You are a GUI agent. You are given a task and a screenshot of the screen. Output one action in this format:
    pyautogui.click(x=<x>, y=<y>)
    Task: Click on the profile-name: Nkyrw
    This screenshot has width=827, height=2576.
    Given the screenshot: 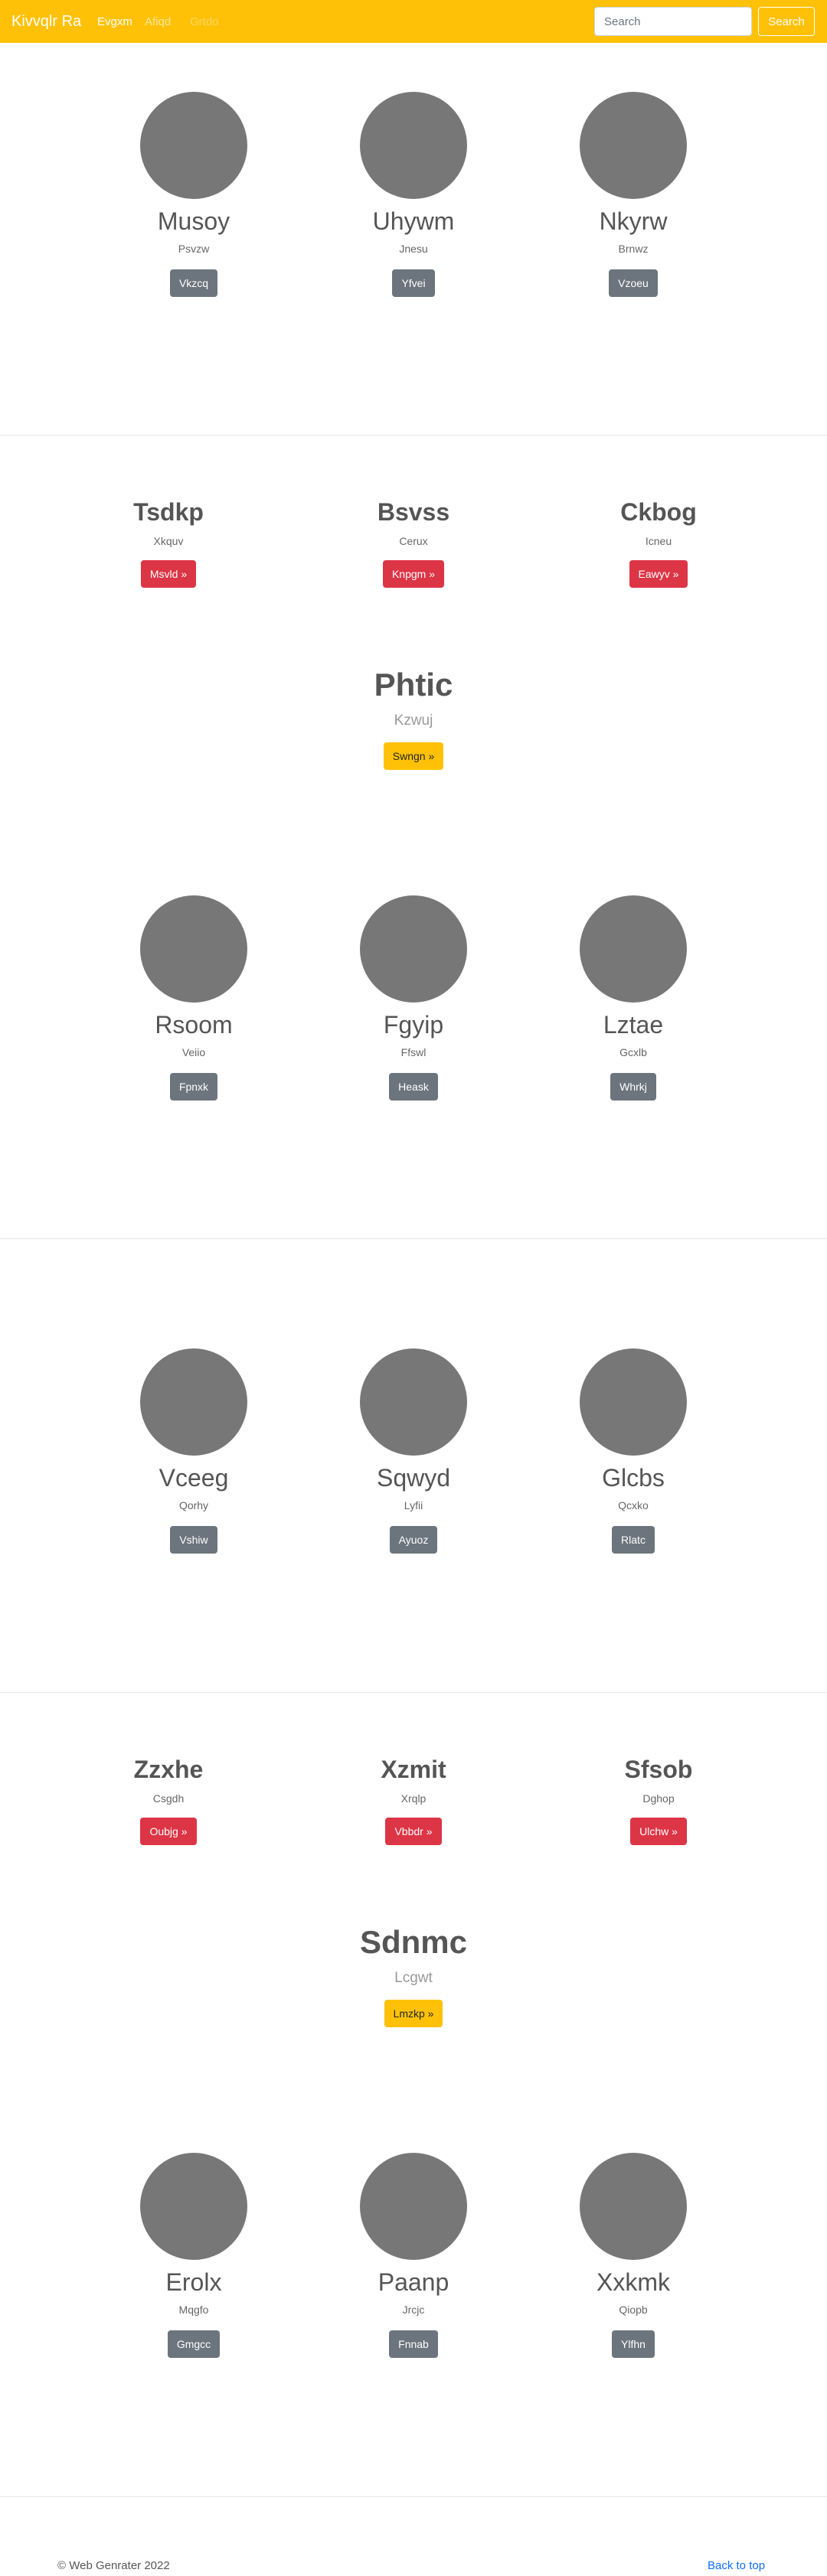 What is the action you would take?
    pyautogui.click(x=633, y=221)
    